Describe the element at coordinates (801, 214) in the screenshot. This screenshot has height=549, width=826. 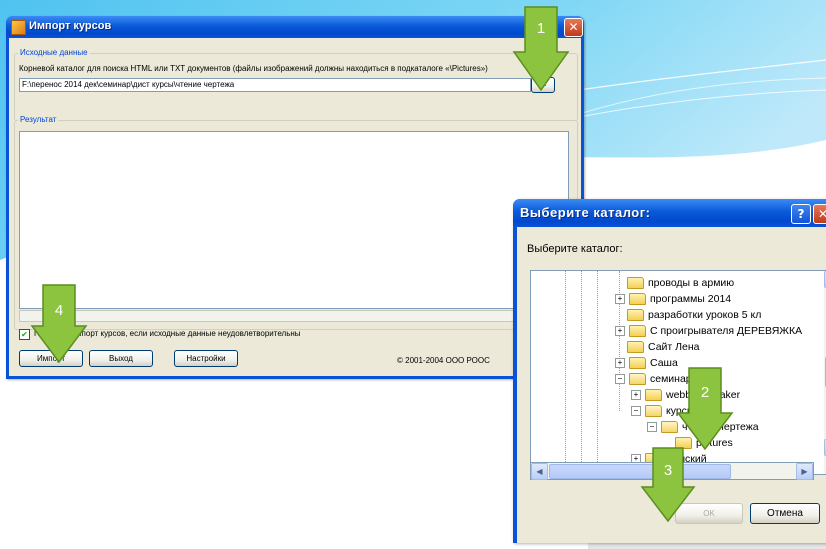
I see `help-icon: ?` at that location.